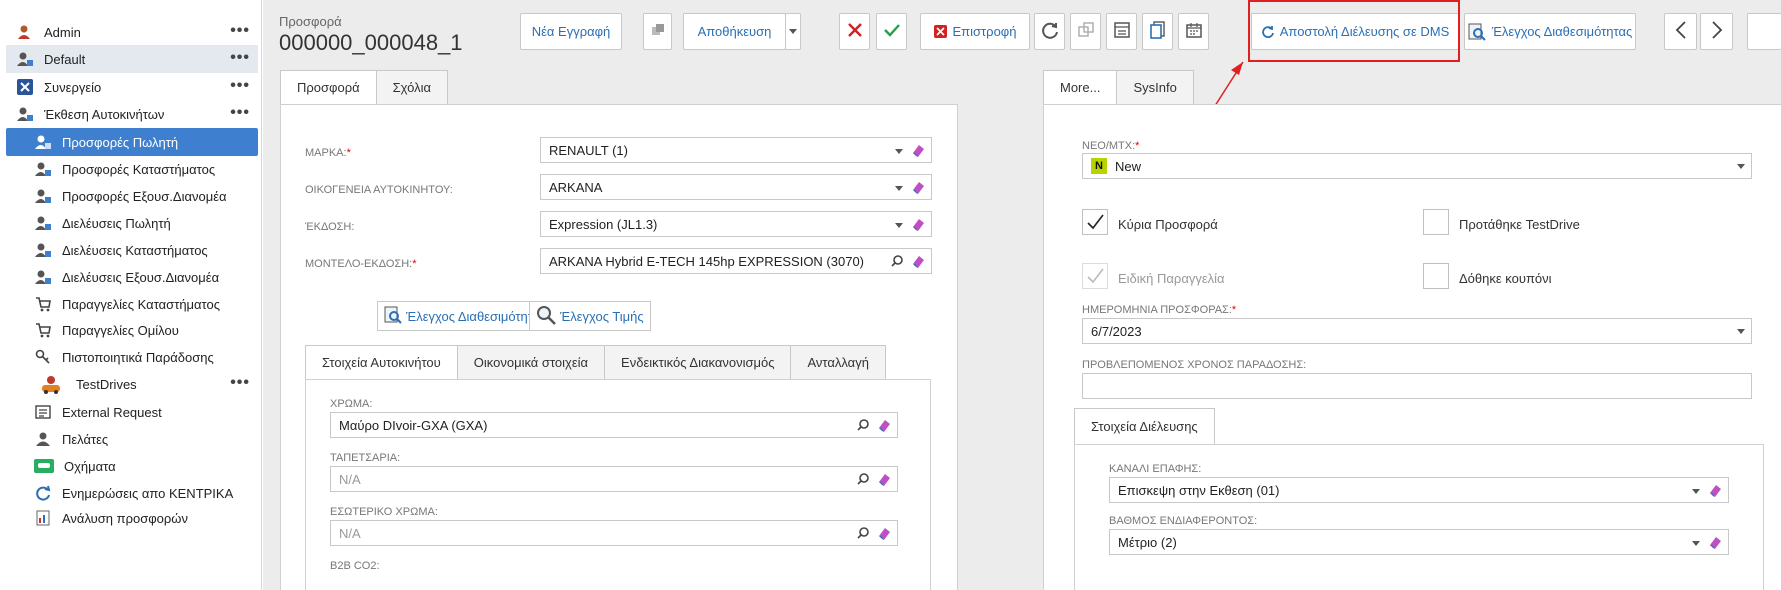  Describe the element at coordinates (736, 187) in the screenshot. I see `oikogeneia-select: ARKANA` at that location.